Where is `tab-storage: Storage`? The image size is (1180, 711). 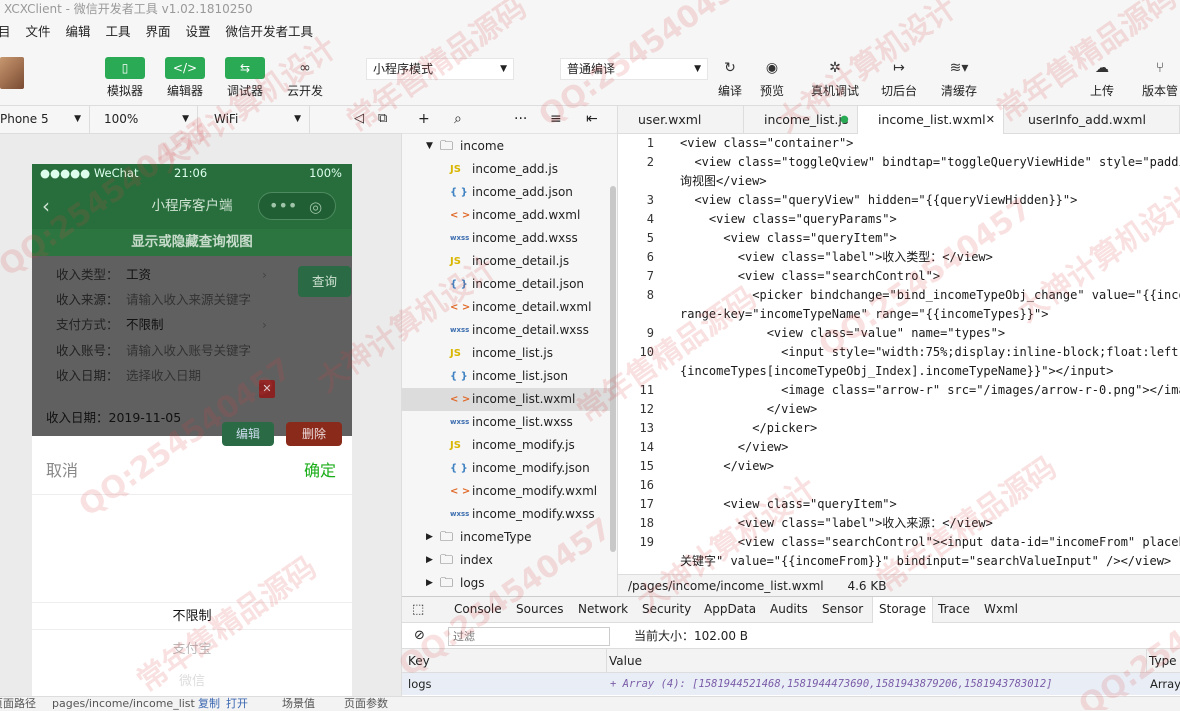 tab-storage: Storage is located at coordinates (902, 610).